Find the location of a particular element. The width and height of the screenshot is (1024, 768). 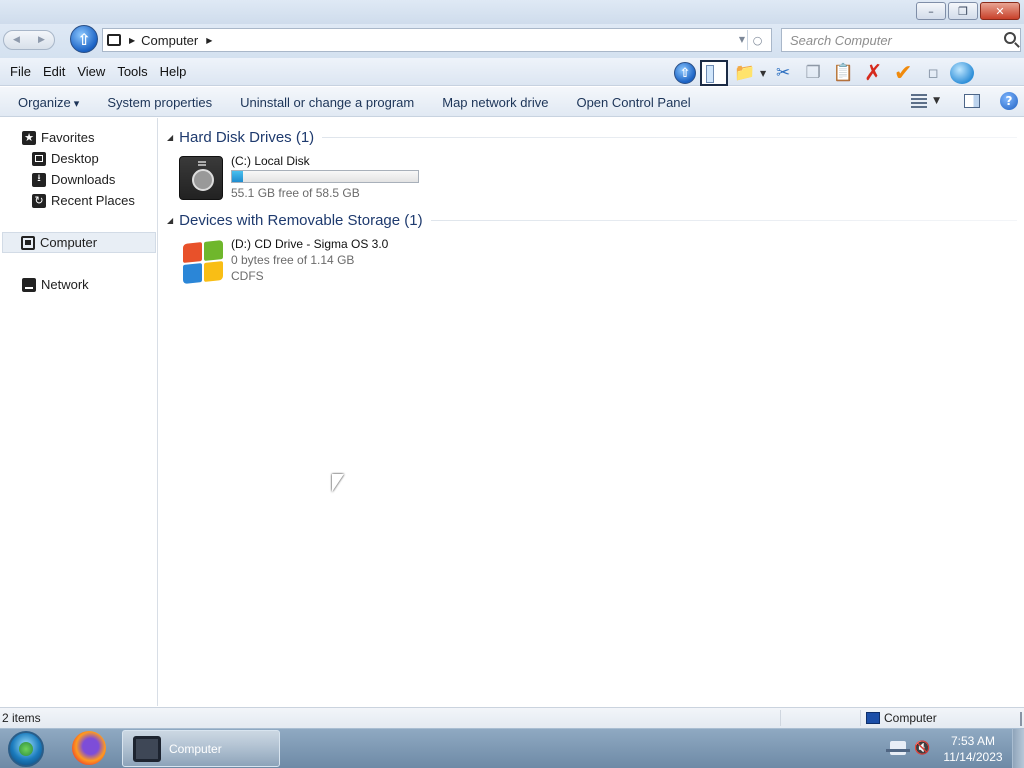

group-header-removable: ◢ Devices with Removable Storage (1) is located at coordinates (592, 220).